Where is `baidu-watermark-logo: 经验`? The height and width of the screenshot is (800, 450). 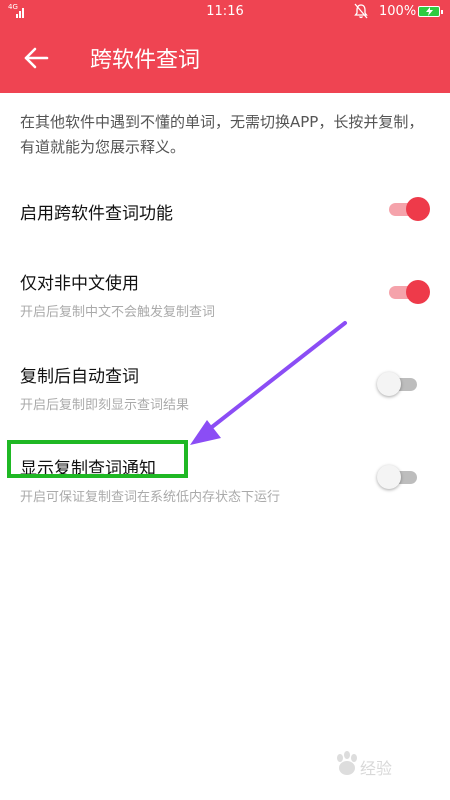 baidu-watermark-logo: 经验 is located at coordinates (364, 764).